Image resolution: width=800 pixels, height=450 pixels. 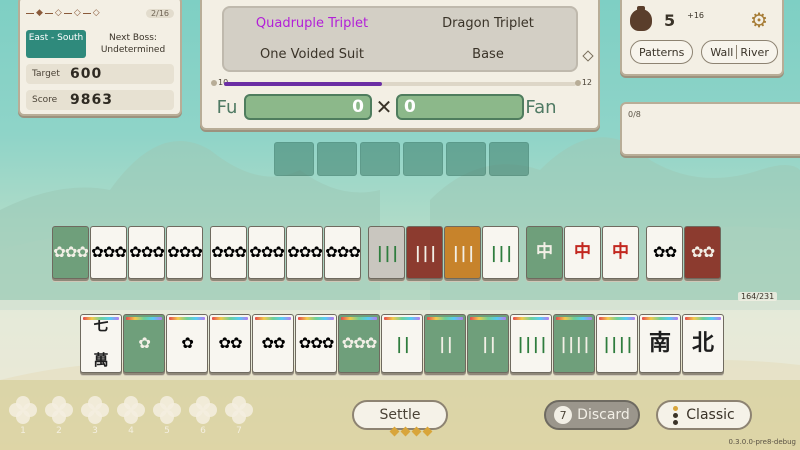 I want to click on wall-river-toggle: Wall River, so click(x=739, y=52).